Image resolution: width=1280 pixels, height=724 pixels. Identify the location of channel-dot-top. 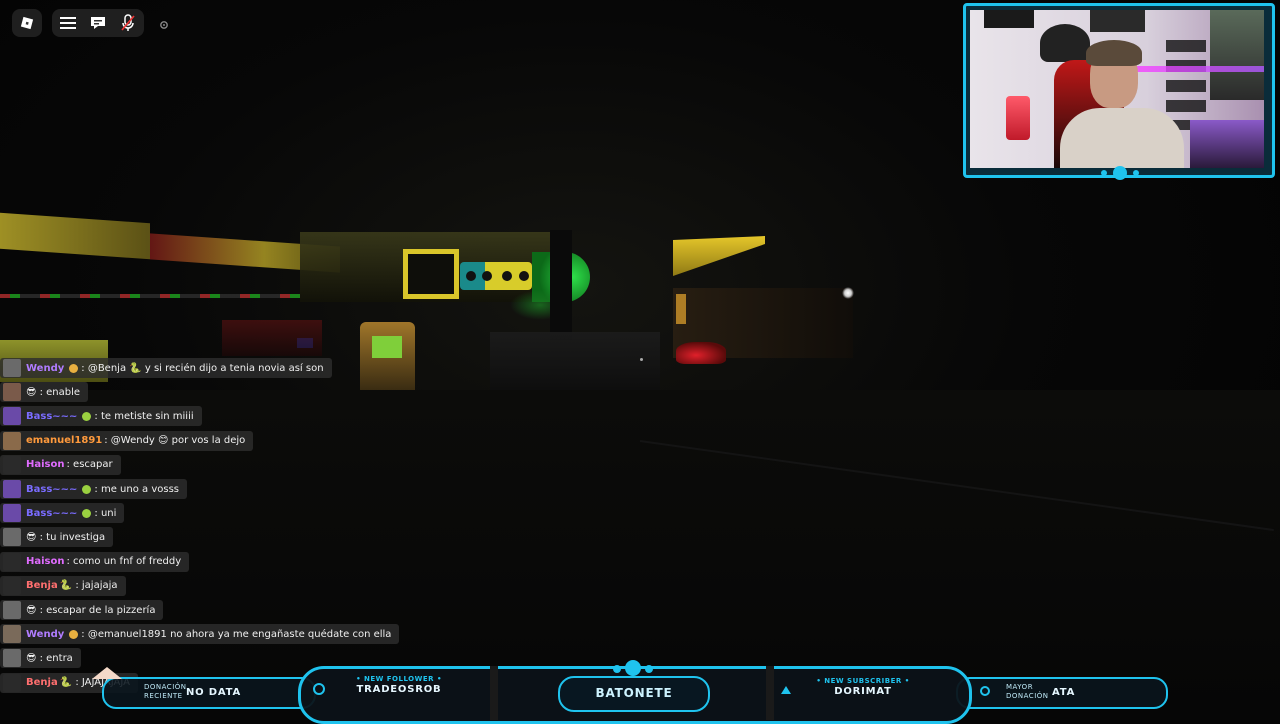
(633, 668).